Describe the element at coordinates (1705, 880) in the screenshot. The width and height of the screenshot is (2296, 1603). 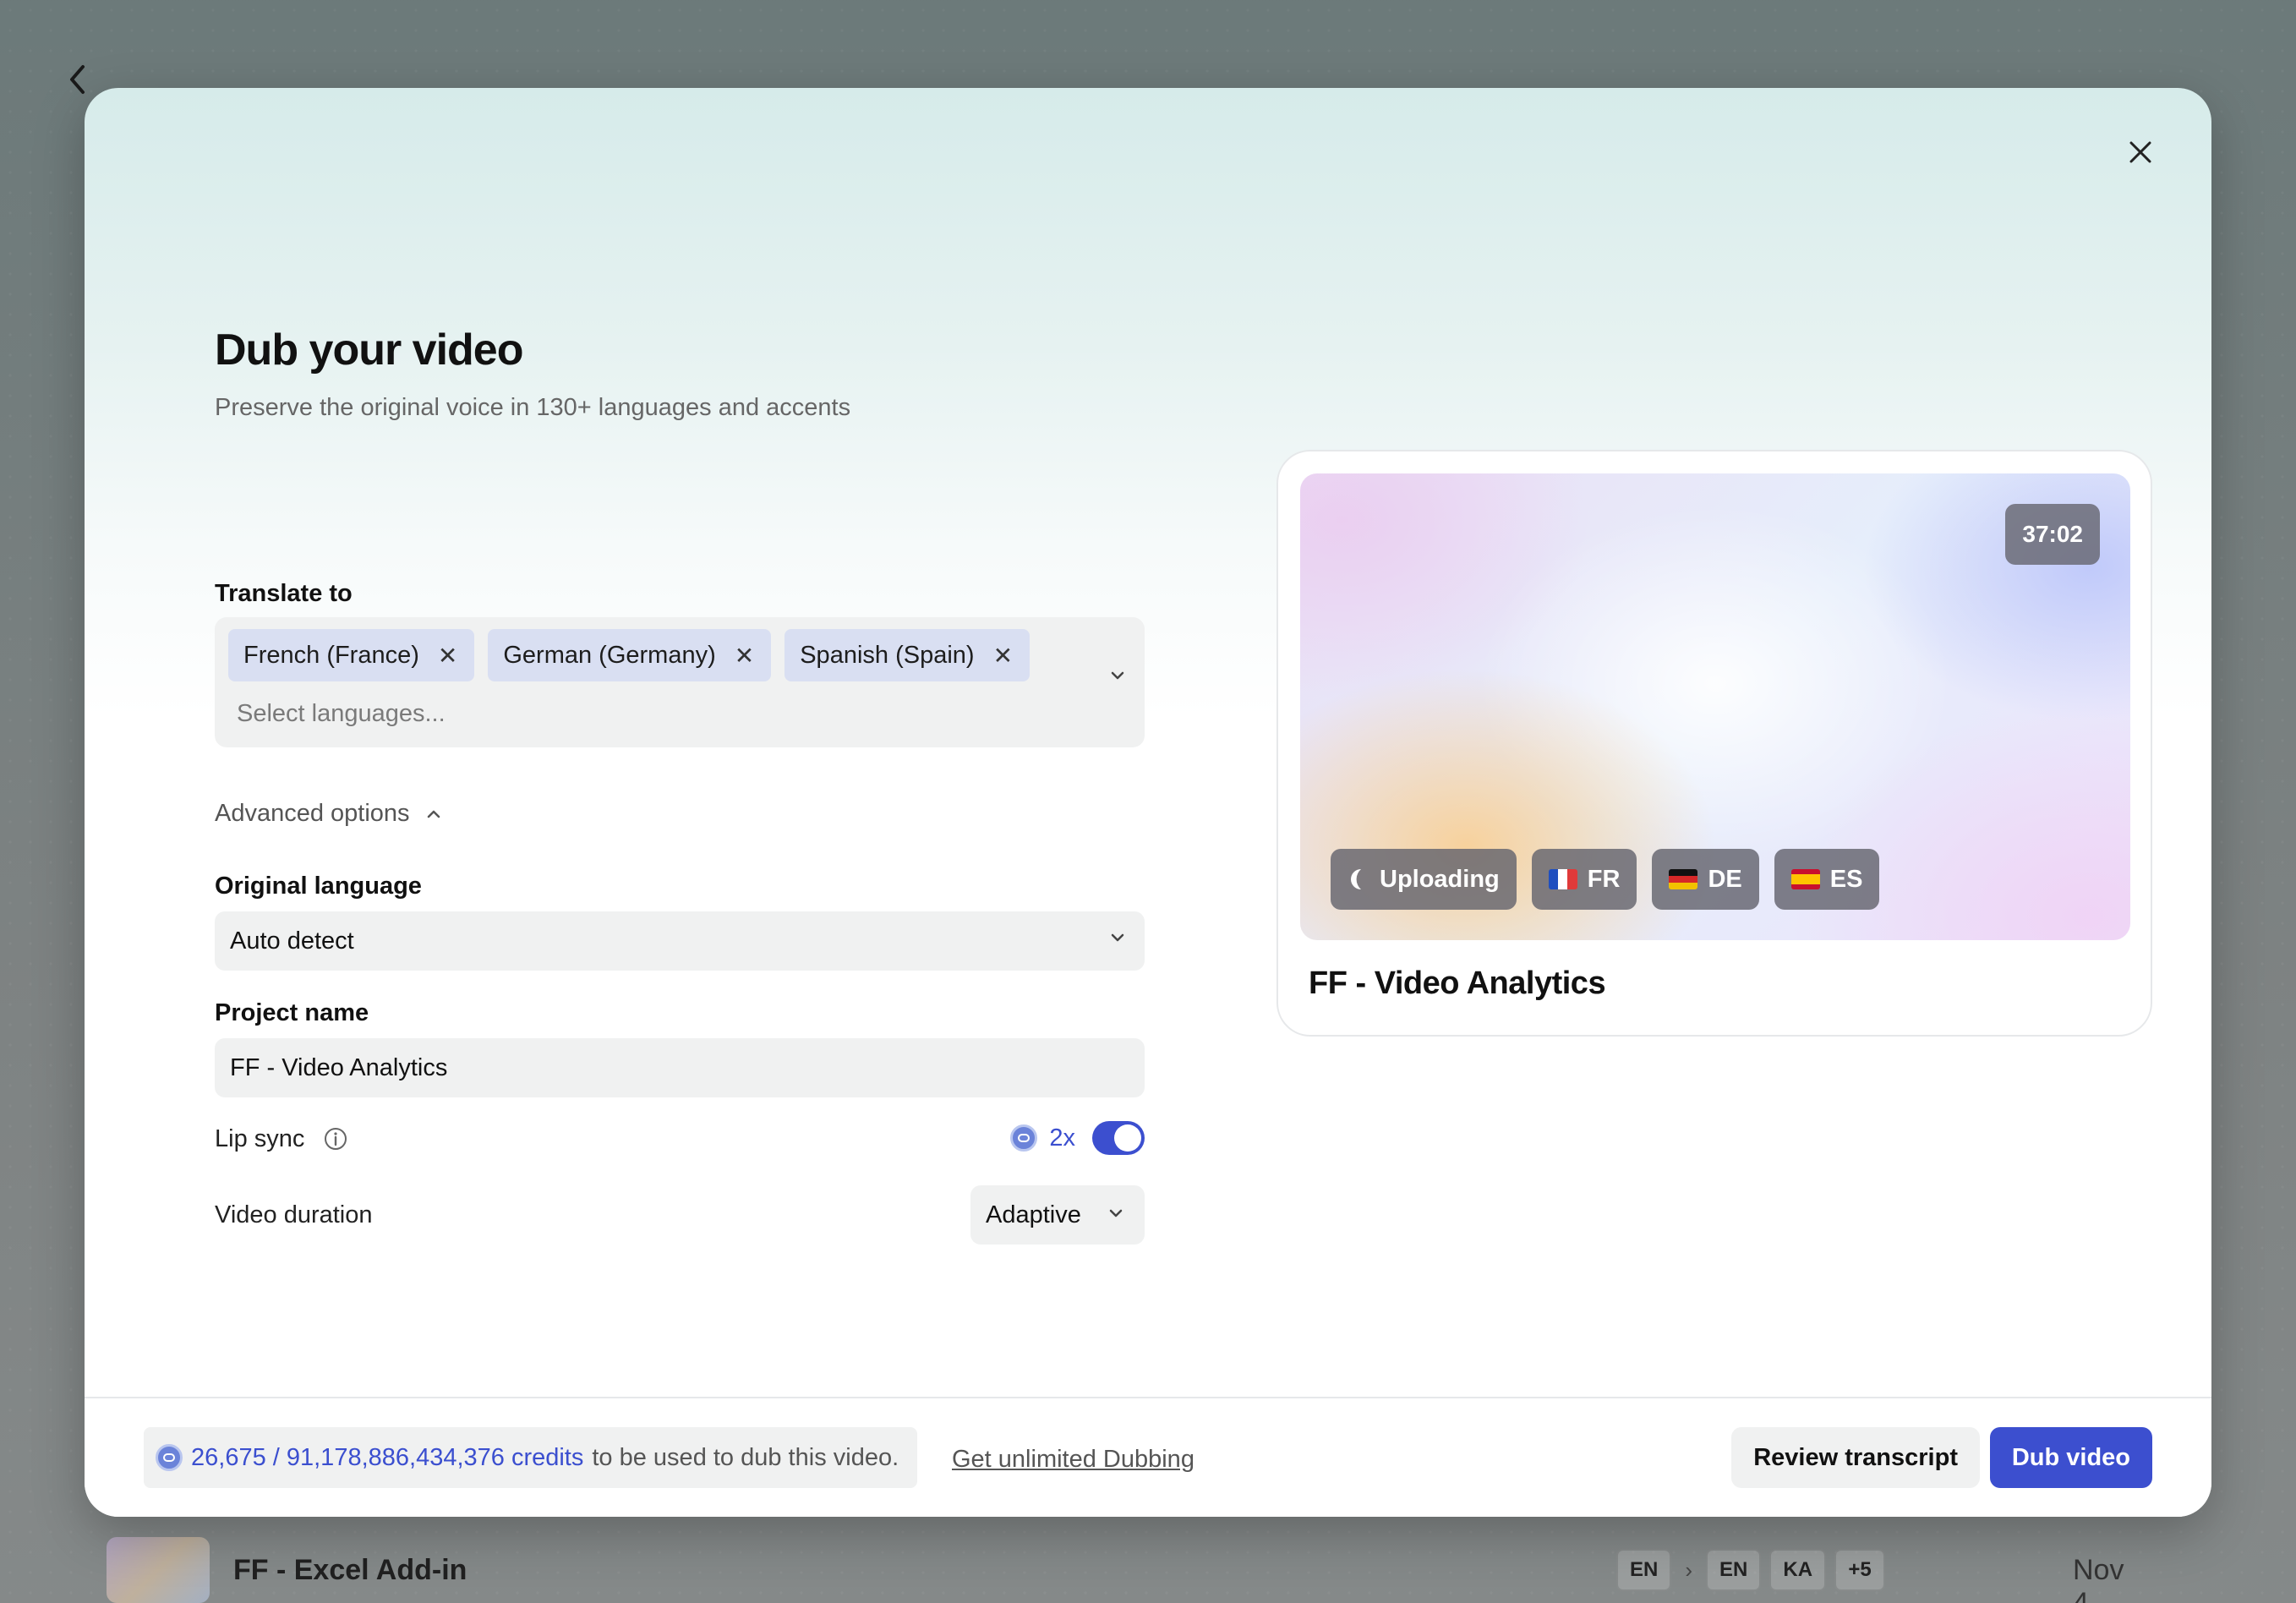
I see `language-badge-de: DE` at that location.